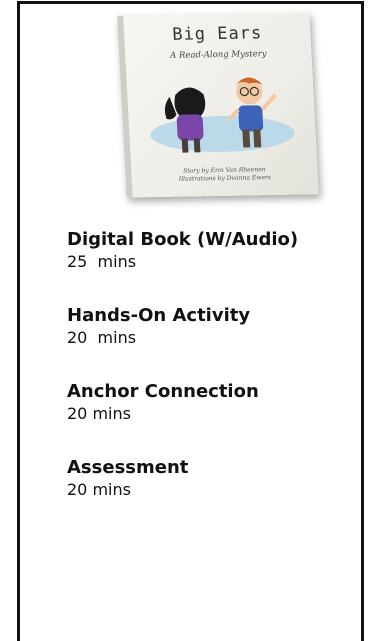  I want to click on activity-title: Assessment, so click(128, 467).